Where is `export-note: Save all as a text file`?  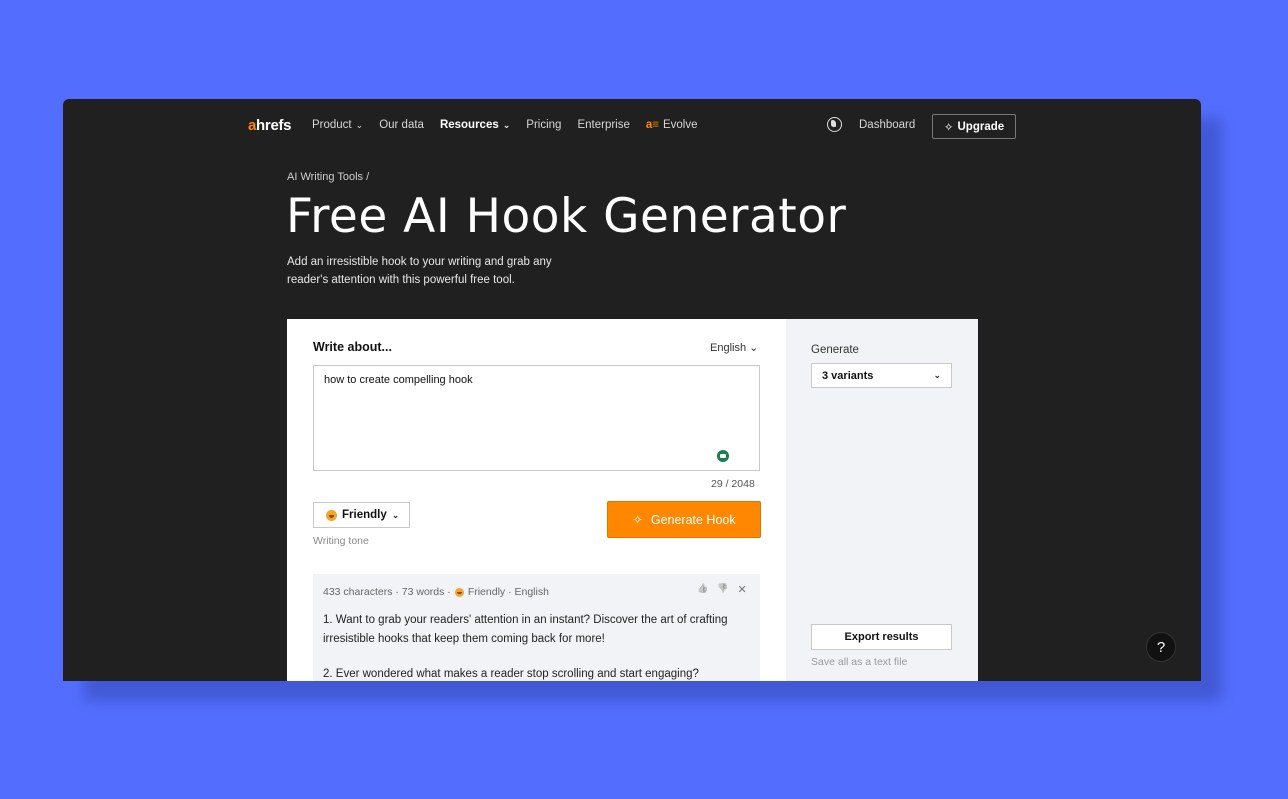
export-note: Save all as a text file is located at coordinates (859, 662).